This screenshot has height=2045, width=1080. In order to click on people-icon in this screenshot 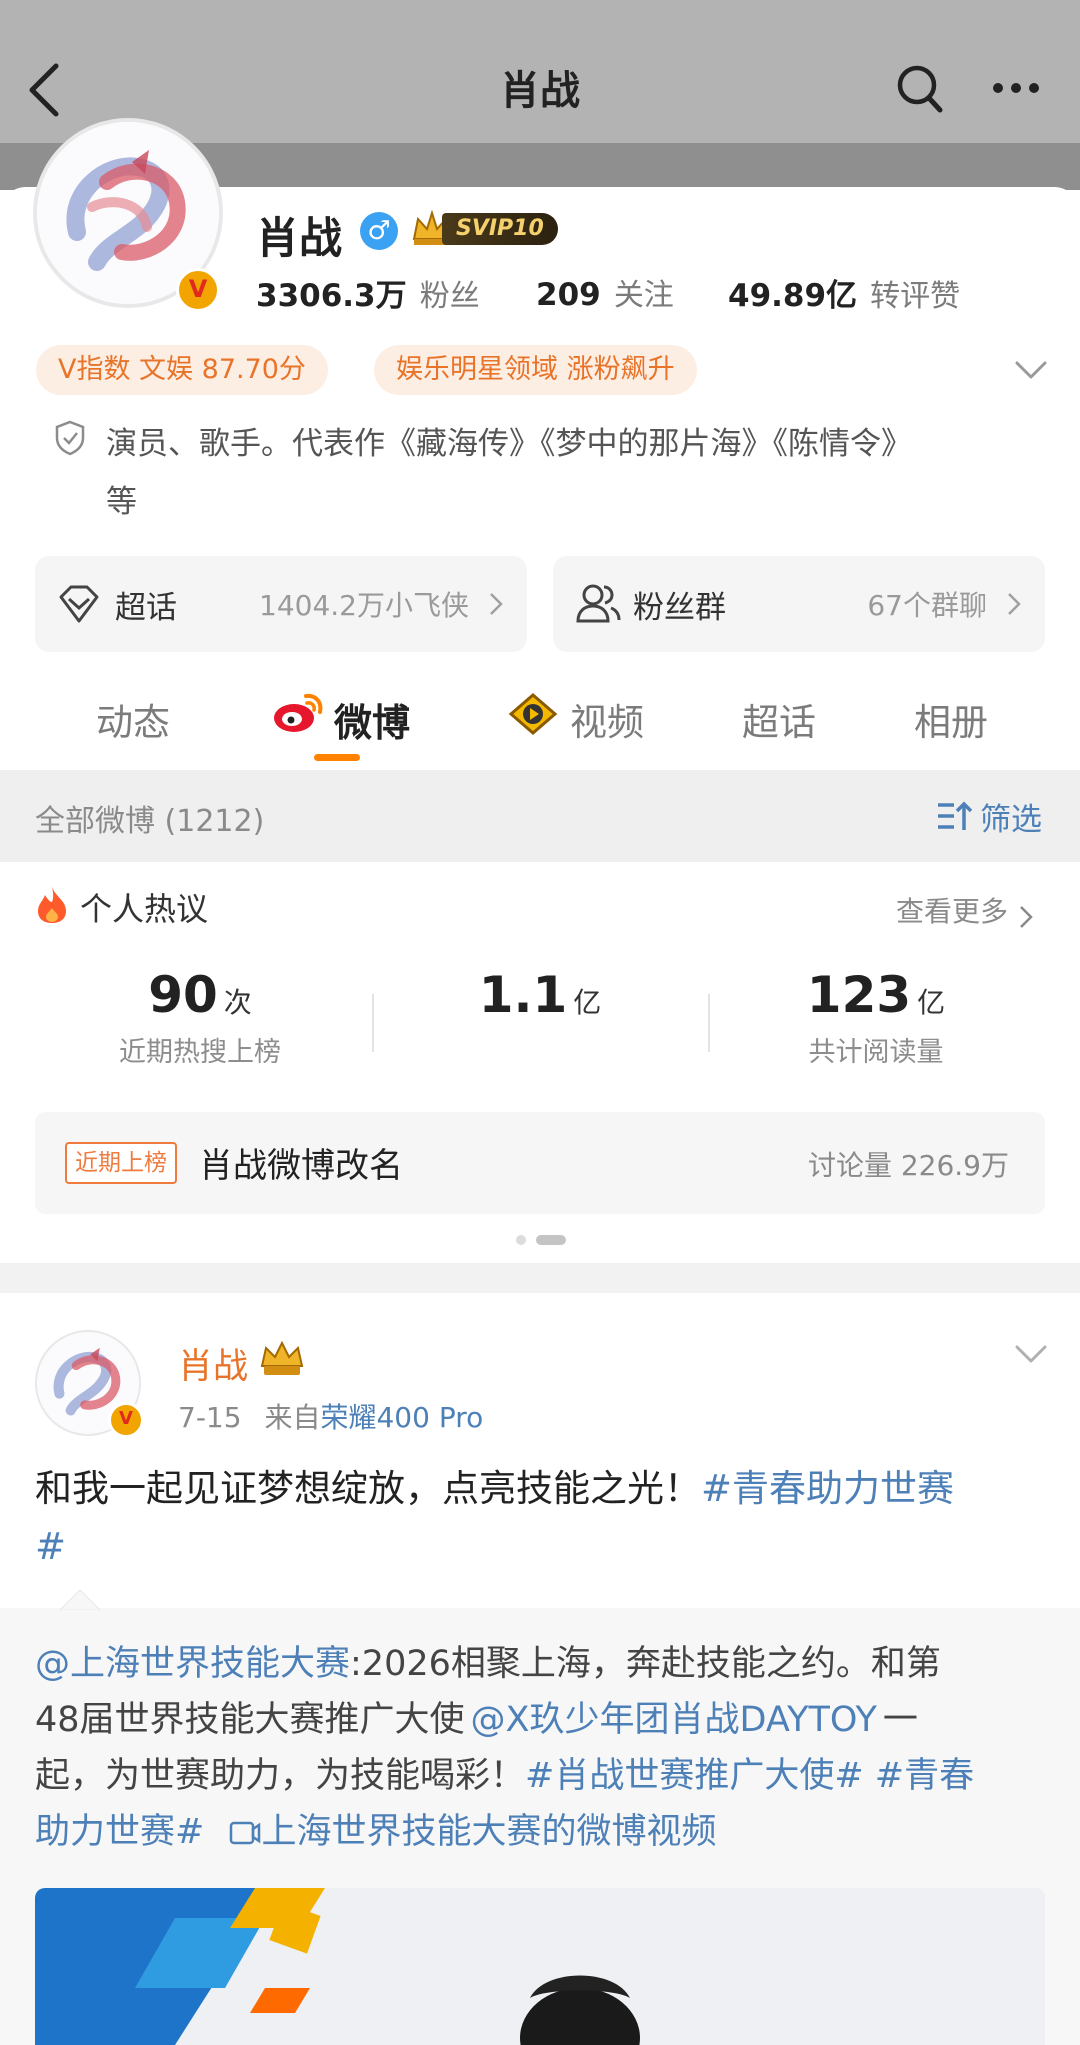, I will do `click(598, 603)`.